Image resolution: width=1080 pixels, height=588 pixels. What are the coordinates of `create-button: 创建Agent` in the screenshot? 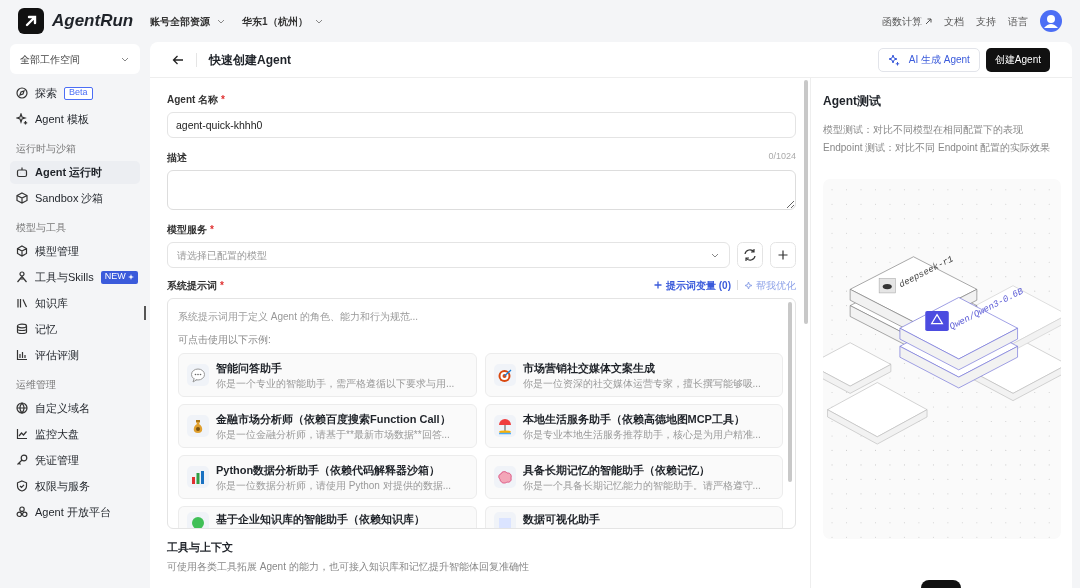 It's located at (1017, 59).